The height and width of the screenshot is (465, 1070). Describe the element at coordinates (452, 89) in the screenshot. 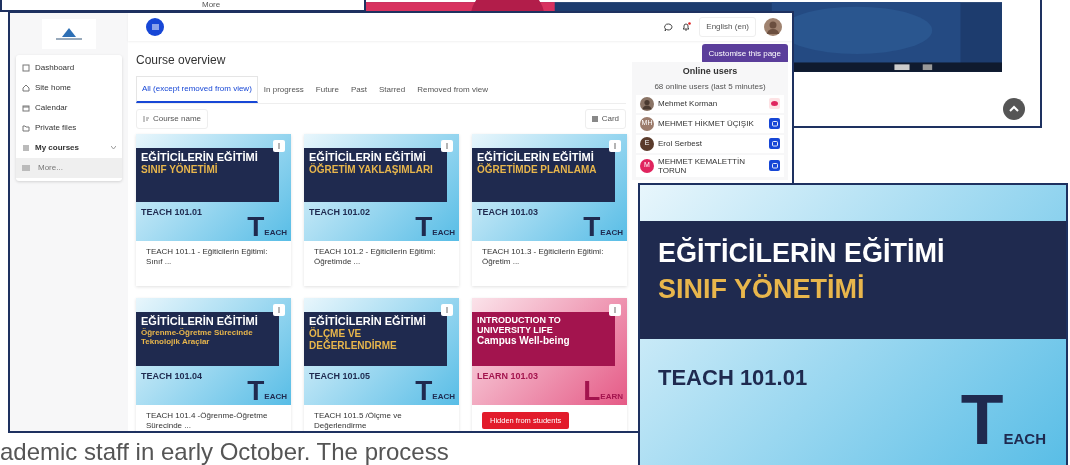

I see `tab: Removed from view` at that location.